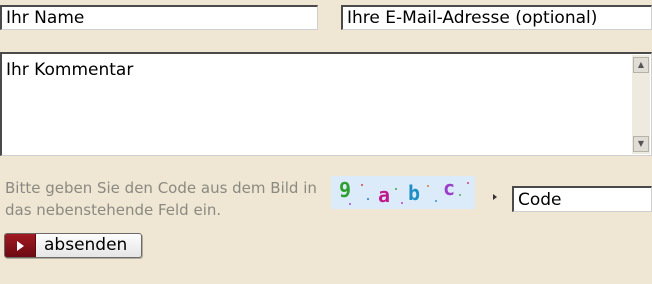 The image size is (652, 284). What do you see at coordinates (641, 144) in the screenshot?
I see `scroll-down-arrow-icon: ▼` at bounding box center [641, 144].